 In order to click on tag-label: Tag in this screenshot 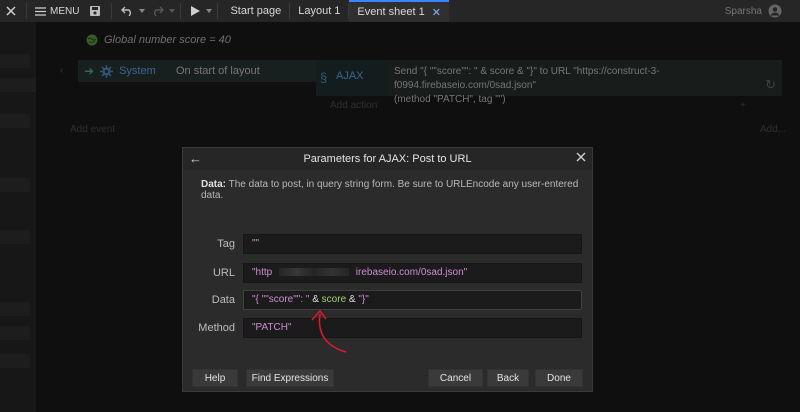, I will do `click(226, 244)`.